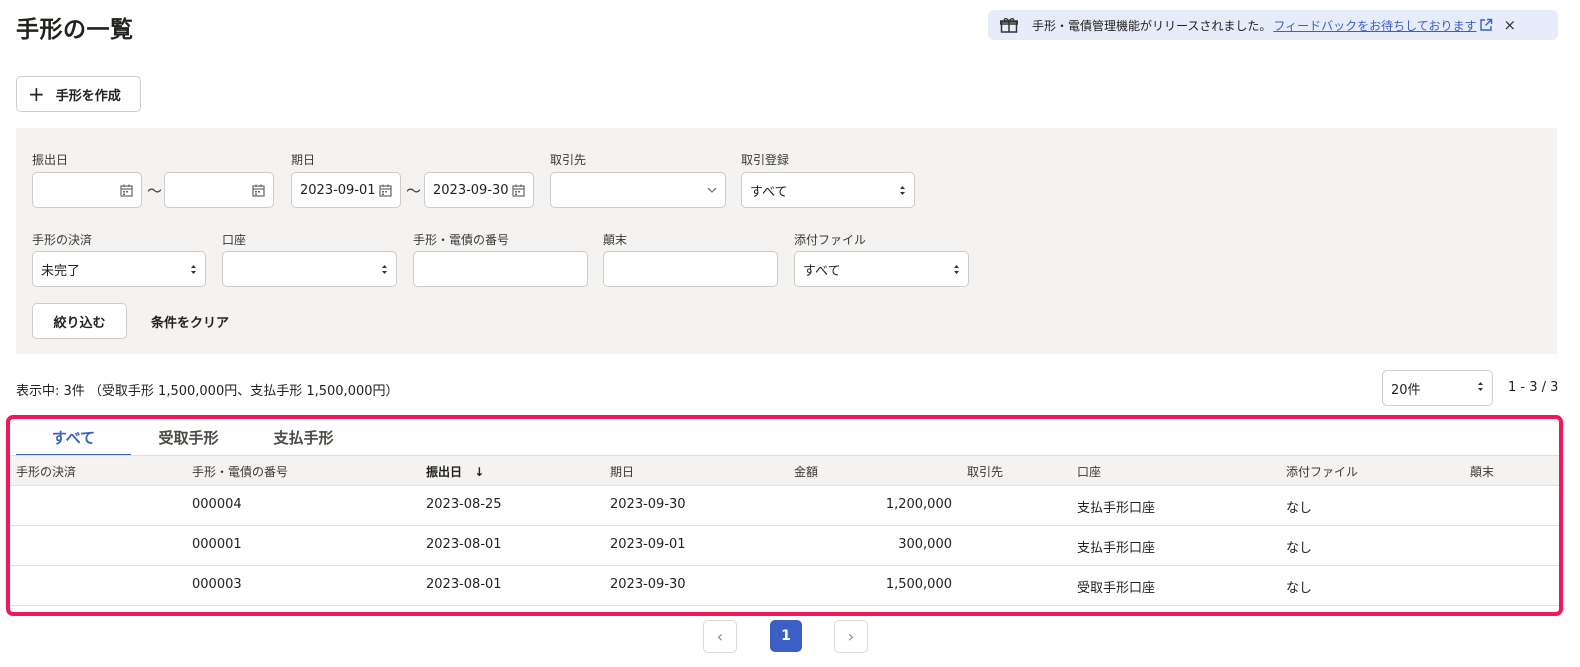 The image size is (1580, 667). Describe the element at coordinates (346, 190) in the screenshot. I see `due-date-from-input: 2023-09-01` at that location.